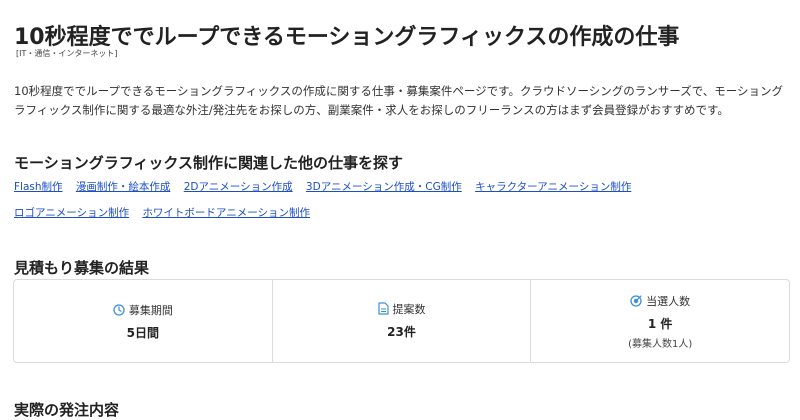 Image resolution: width=800 pixels, height=420 pixels. I want to click on document-icon, so click(383, 308).